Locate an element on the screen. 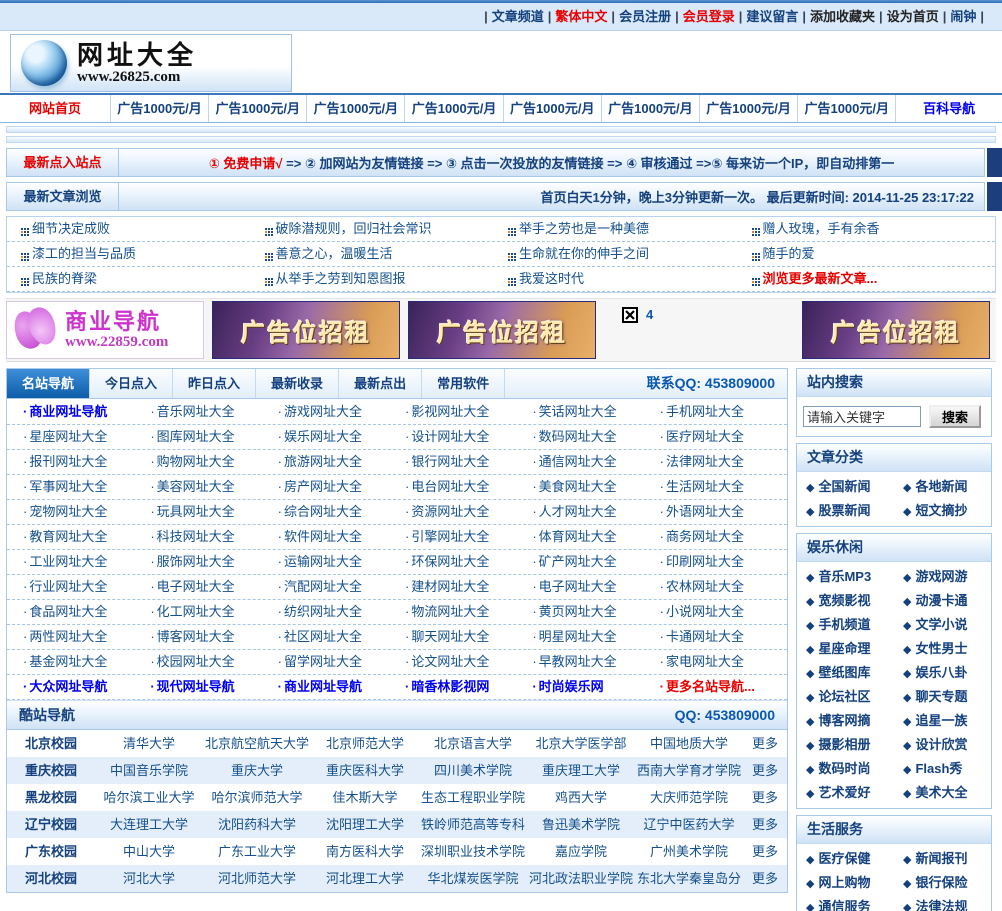 The height and width of the screenshot is (911, 1002). sidebar-link: ◆ 博客网摘 is located at coordinates (845, 721).